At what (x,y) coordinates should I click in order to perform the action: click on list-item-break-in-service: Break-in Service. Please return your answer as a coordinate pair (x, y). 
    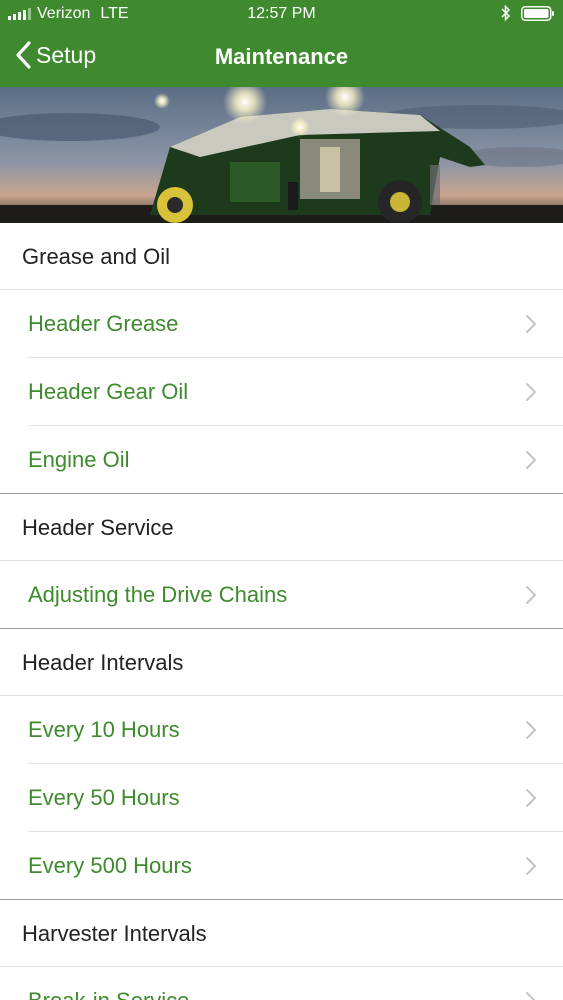
    Looking at the image, I should click on (281, 983).